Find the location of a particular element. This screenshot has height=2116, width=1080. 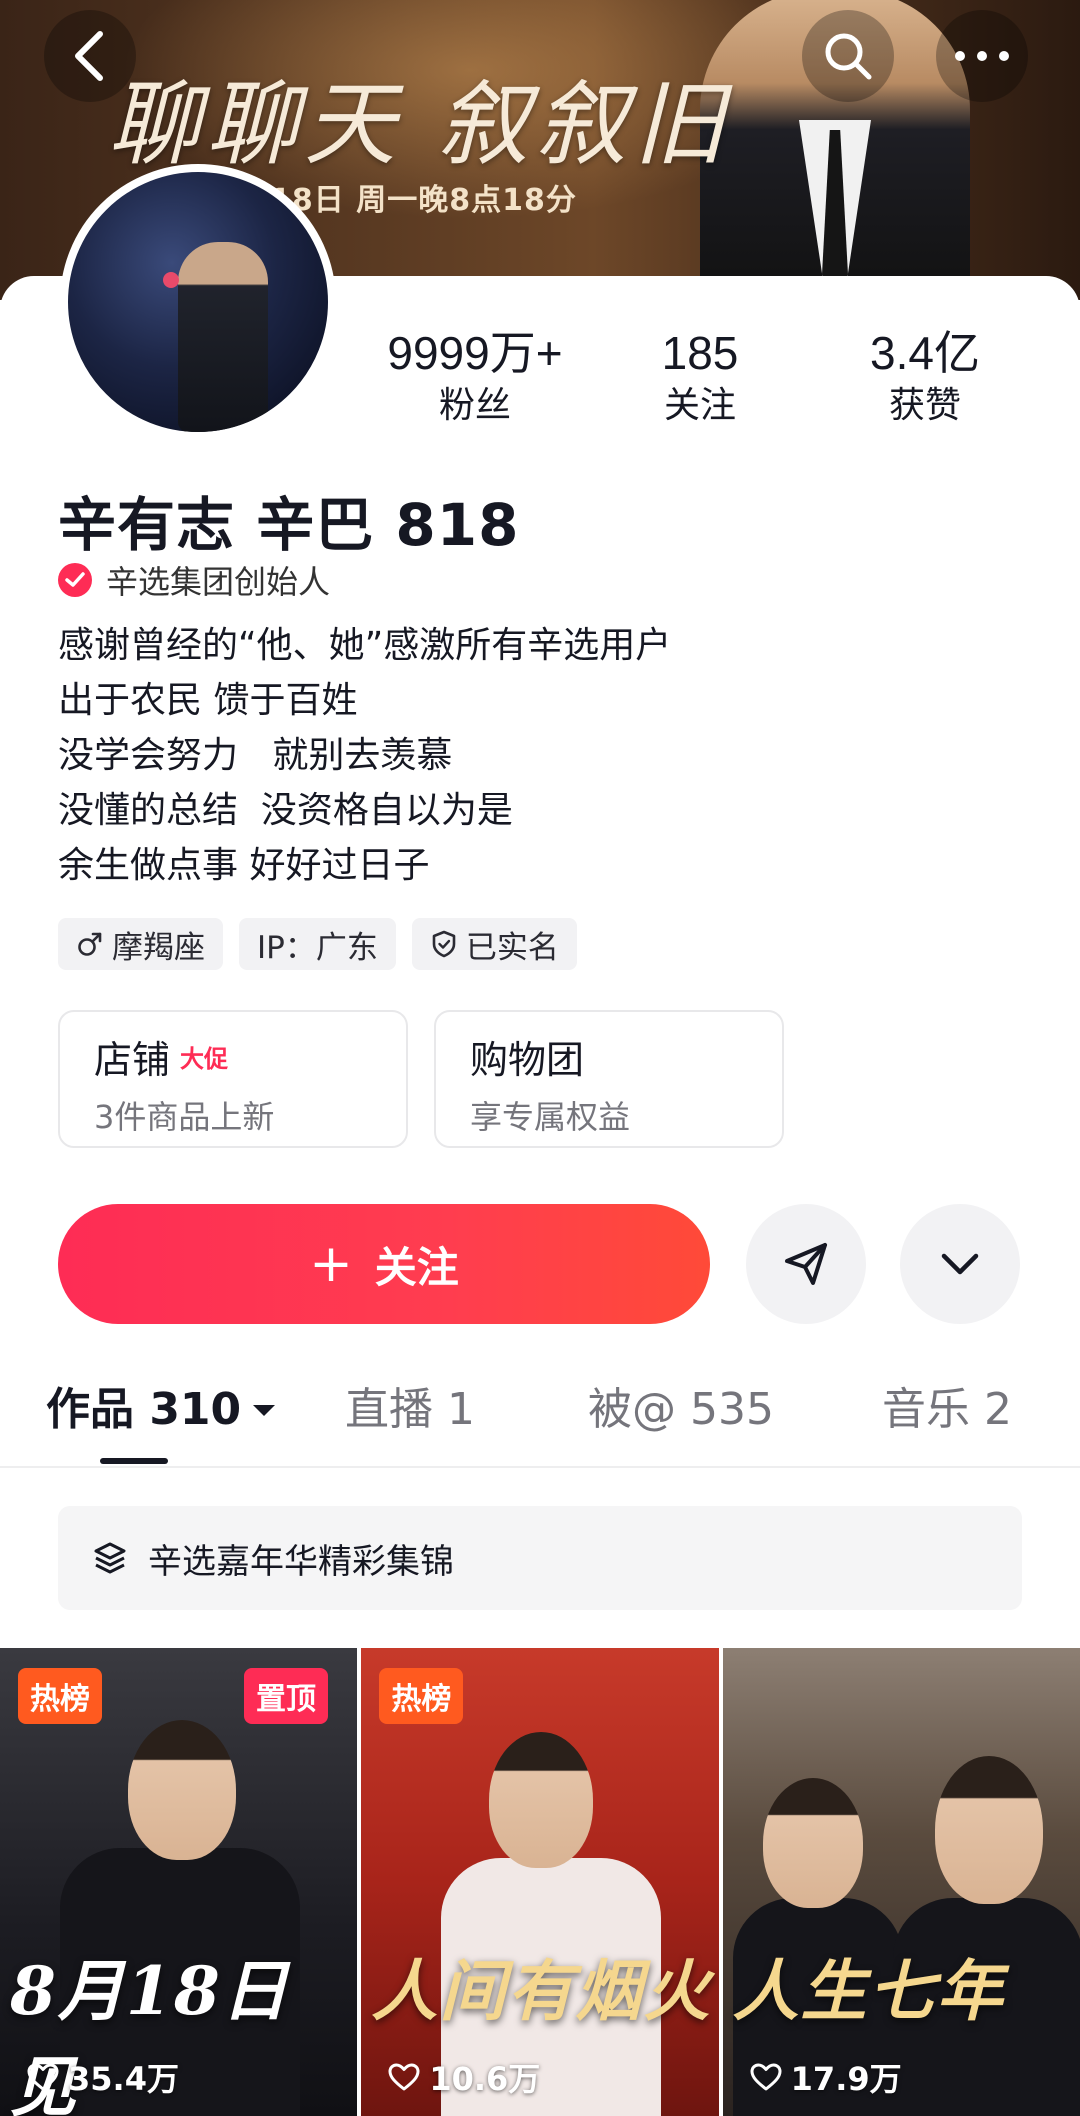

verification-row: 辛选集团创始人 is located at coordinates (194, 580).